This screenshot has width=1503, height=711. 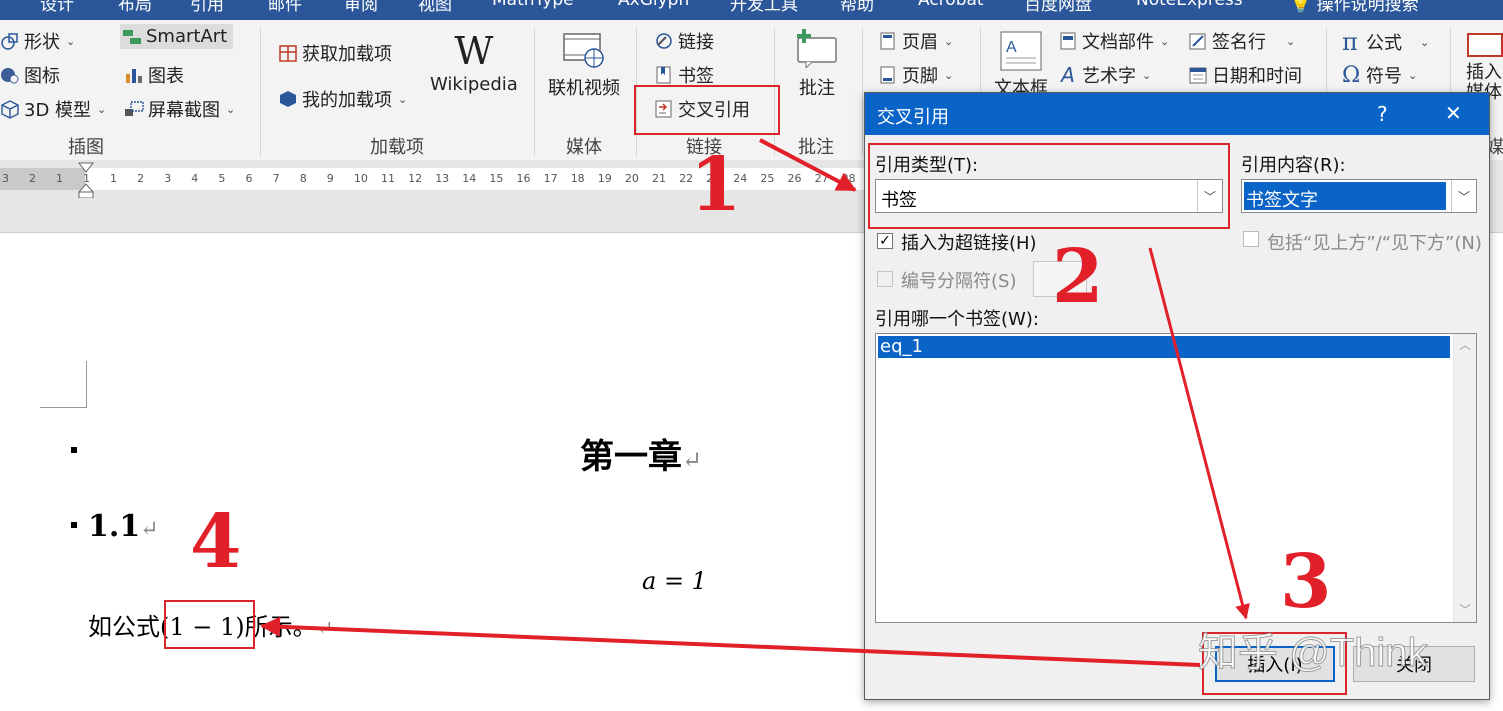 I want to click on comment-button: 批注, so click(x=817, y=64).